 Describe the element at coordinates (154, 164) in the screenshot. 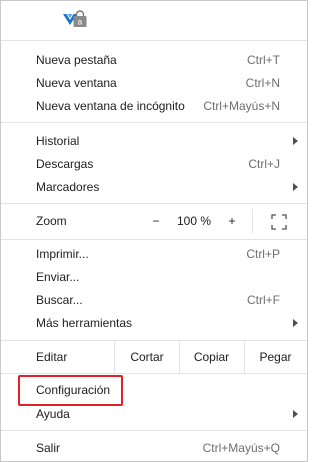

I see `menu-item-downloads: Descargas Ctrl+J` at that location.